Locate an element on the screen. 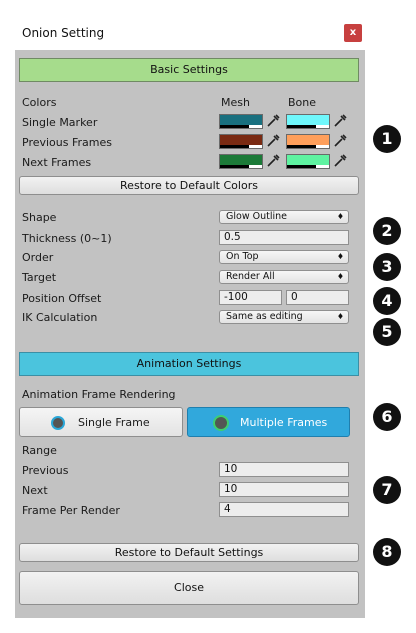  callout-badge-4: 4 is located at coordinates (387, 301).